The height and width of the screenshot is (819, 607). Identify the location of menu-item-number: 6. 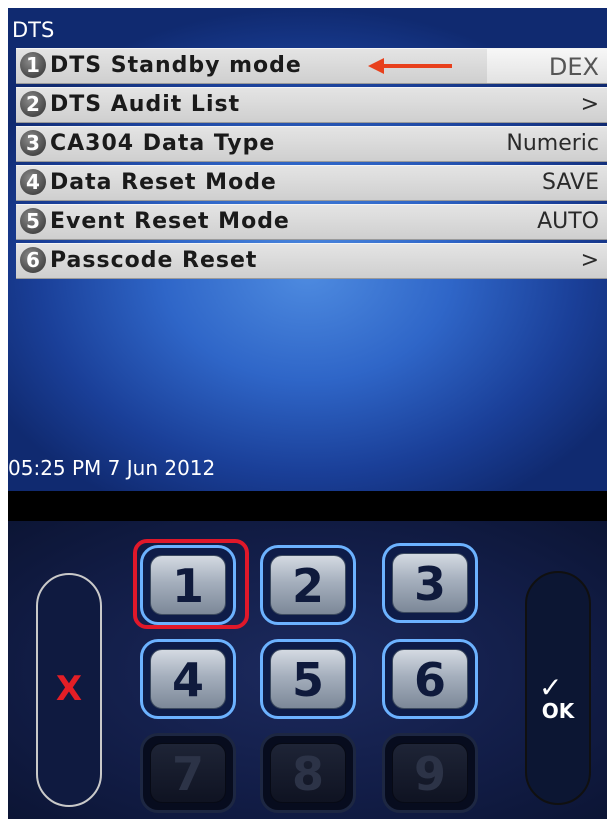
(33, 260).